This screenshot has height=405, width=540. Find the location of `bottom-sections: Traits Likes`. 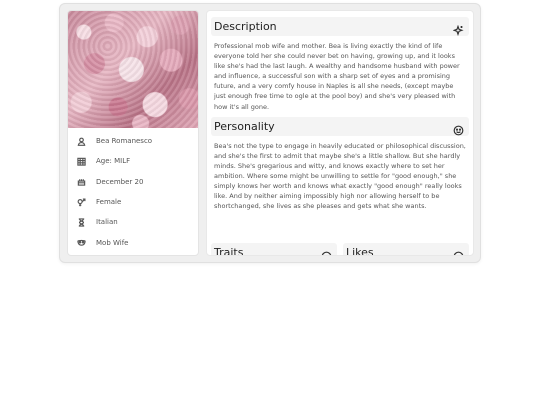

bottom-sections: Traits Likes is located at coordinates (340, 249).